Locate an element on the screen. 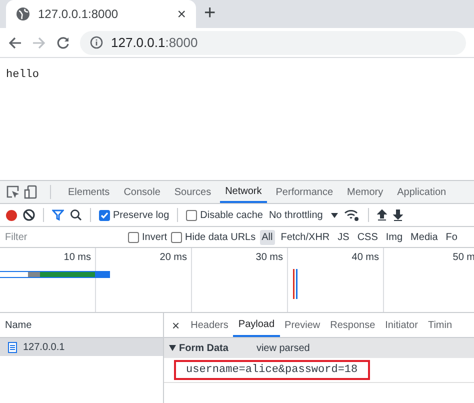 The width and height of the screenshot is (474, 403). clear-icon is located at coordinates (29, 215).